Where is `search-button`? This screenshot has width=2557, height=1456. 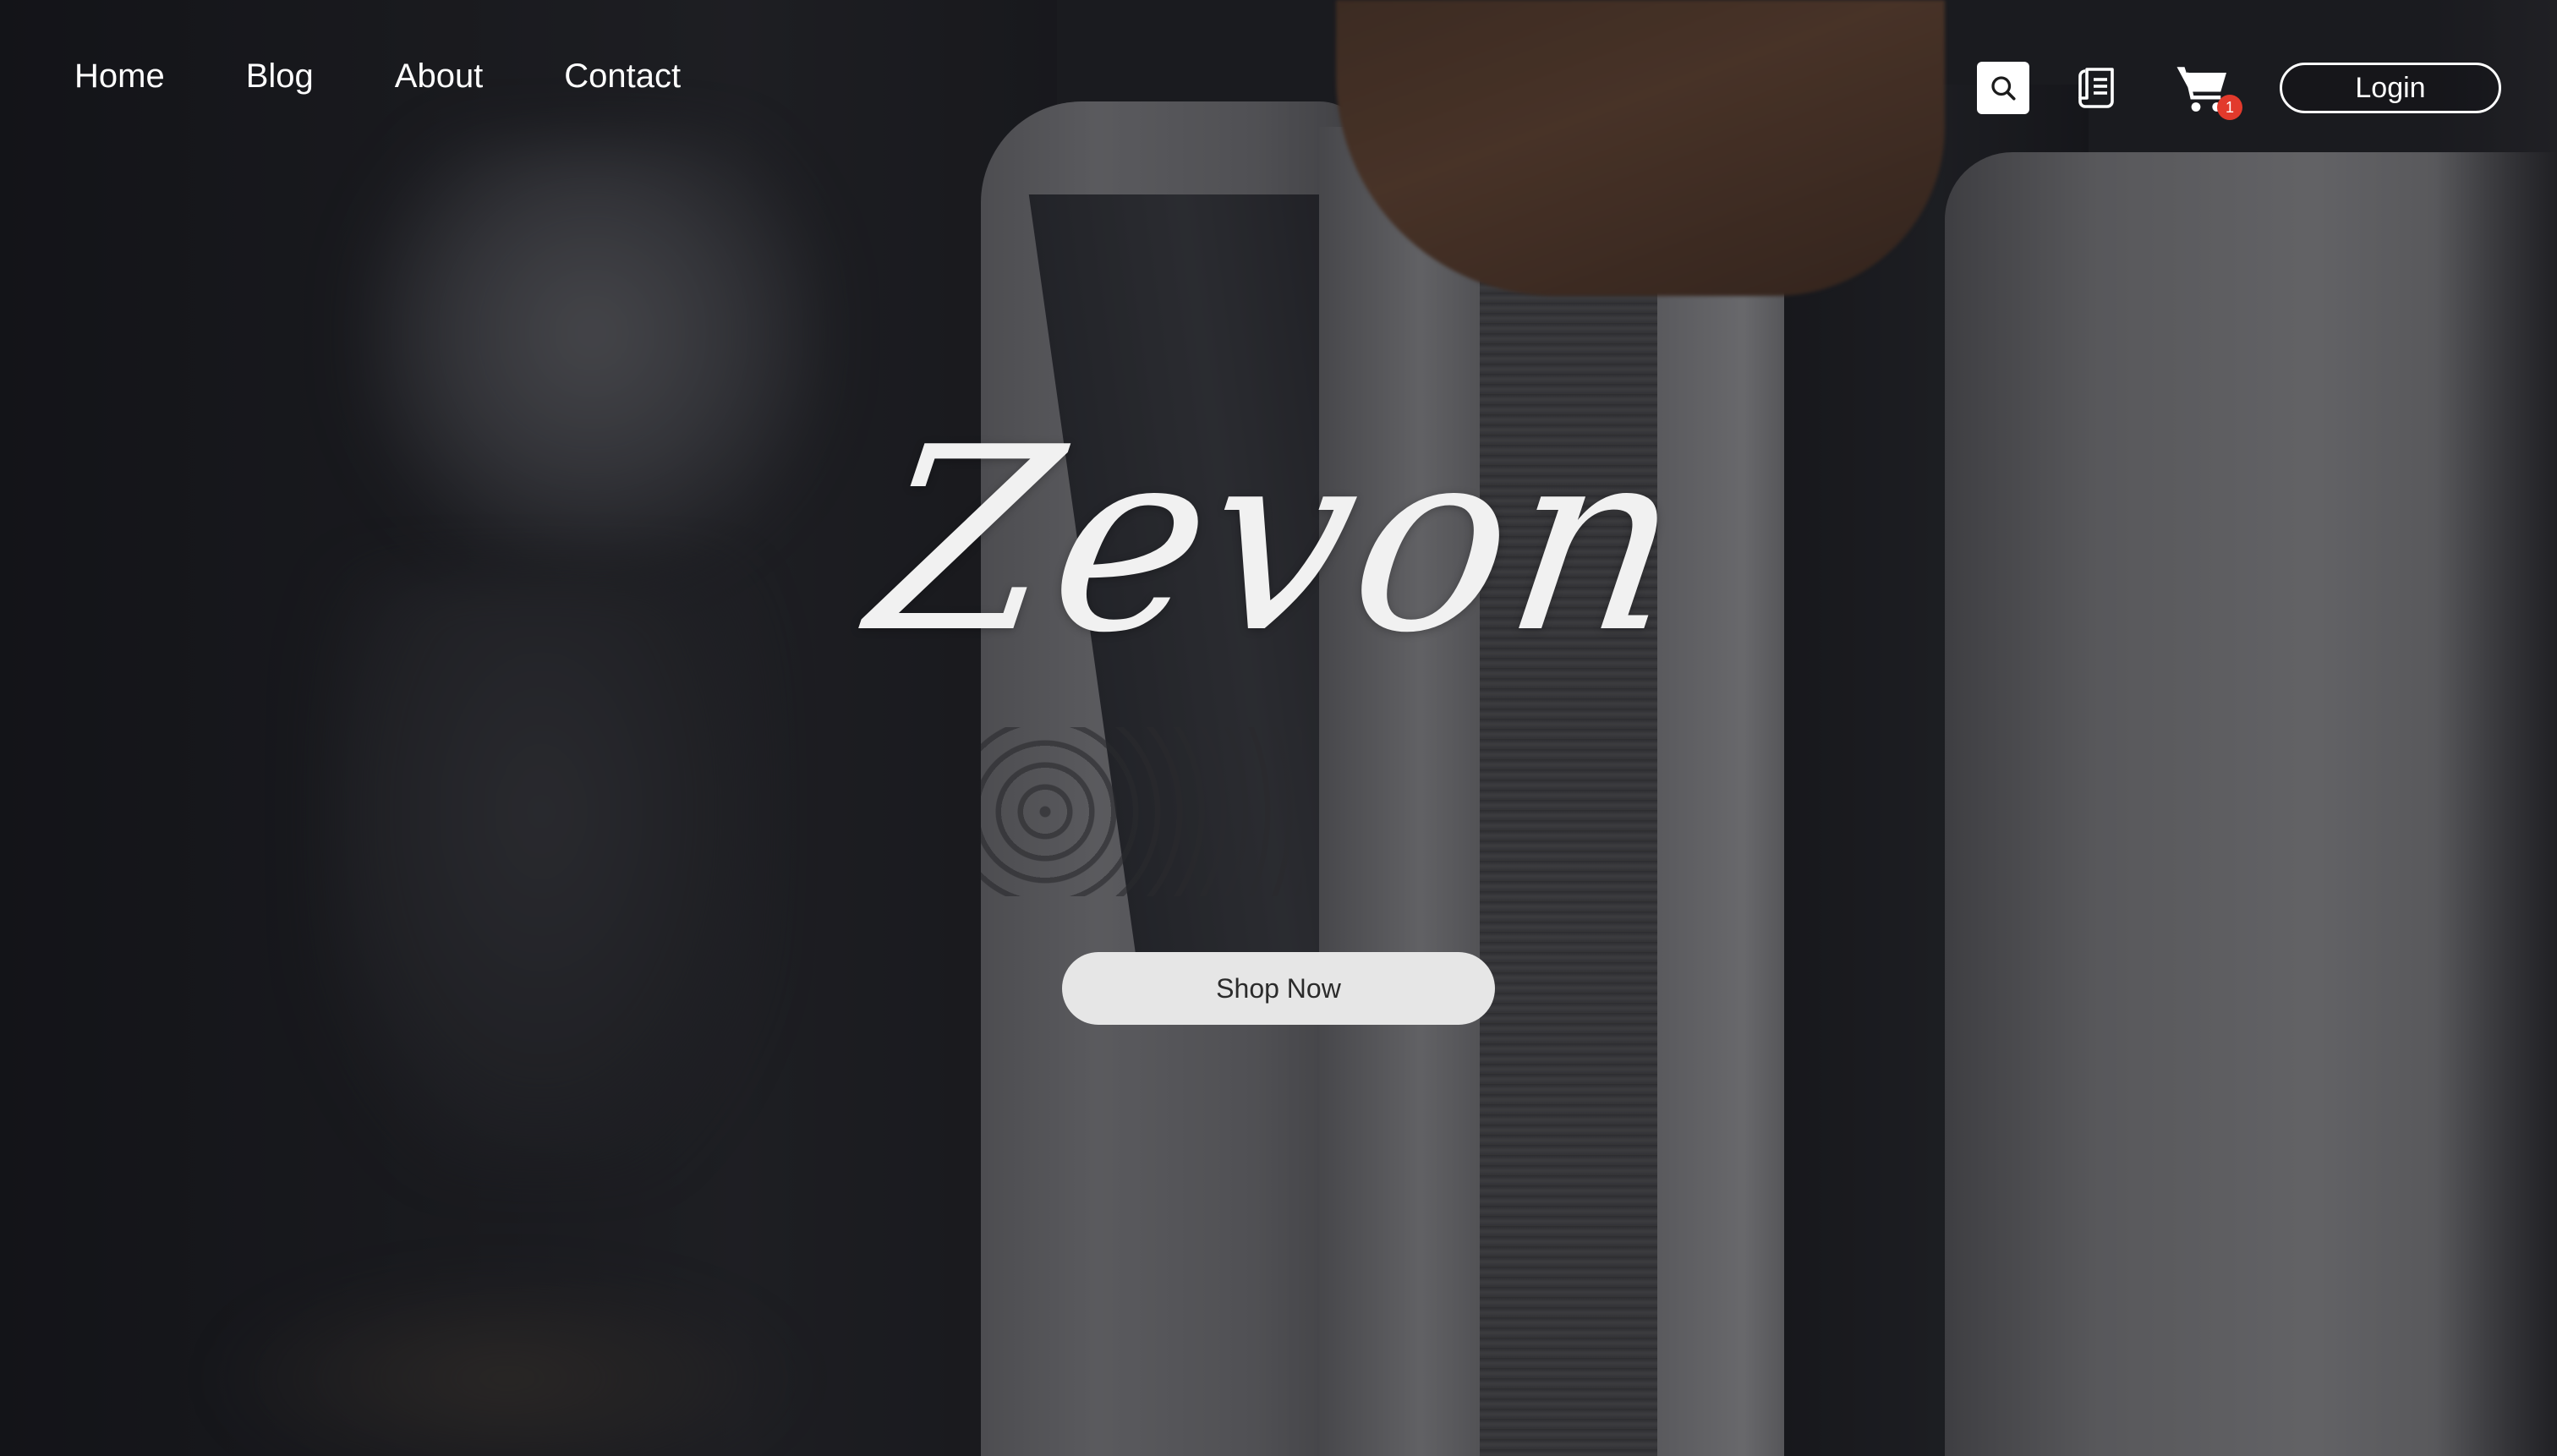 search-button is located at coordinates (2003, 88).